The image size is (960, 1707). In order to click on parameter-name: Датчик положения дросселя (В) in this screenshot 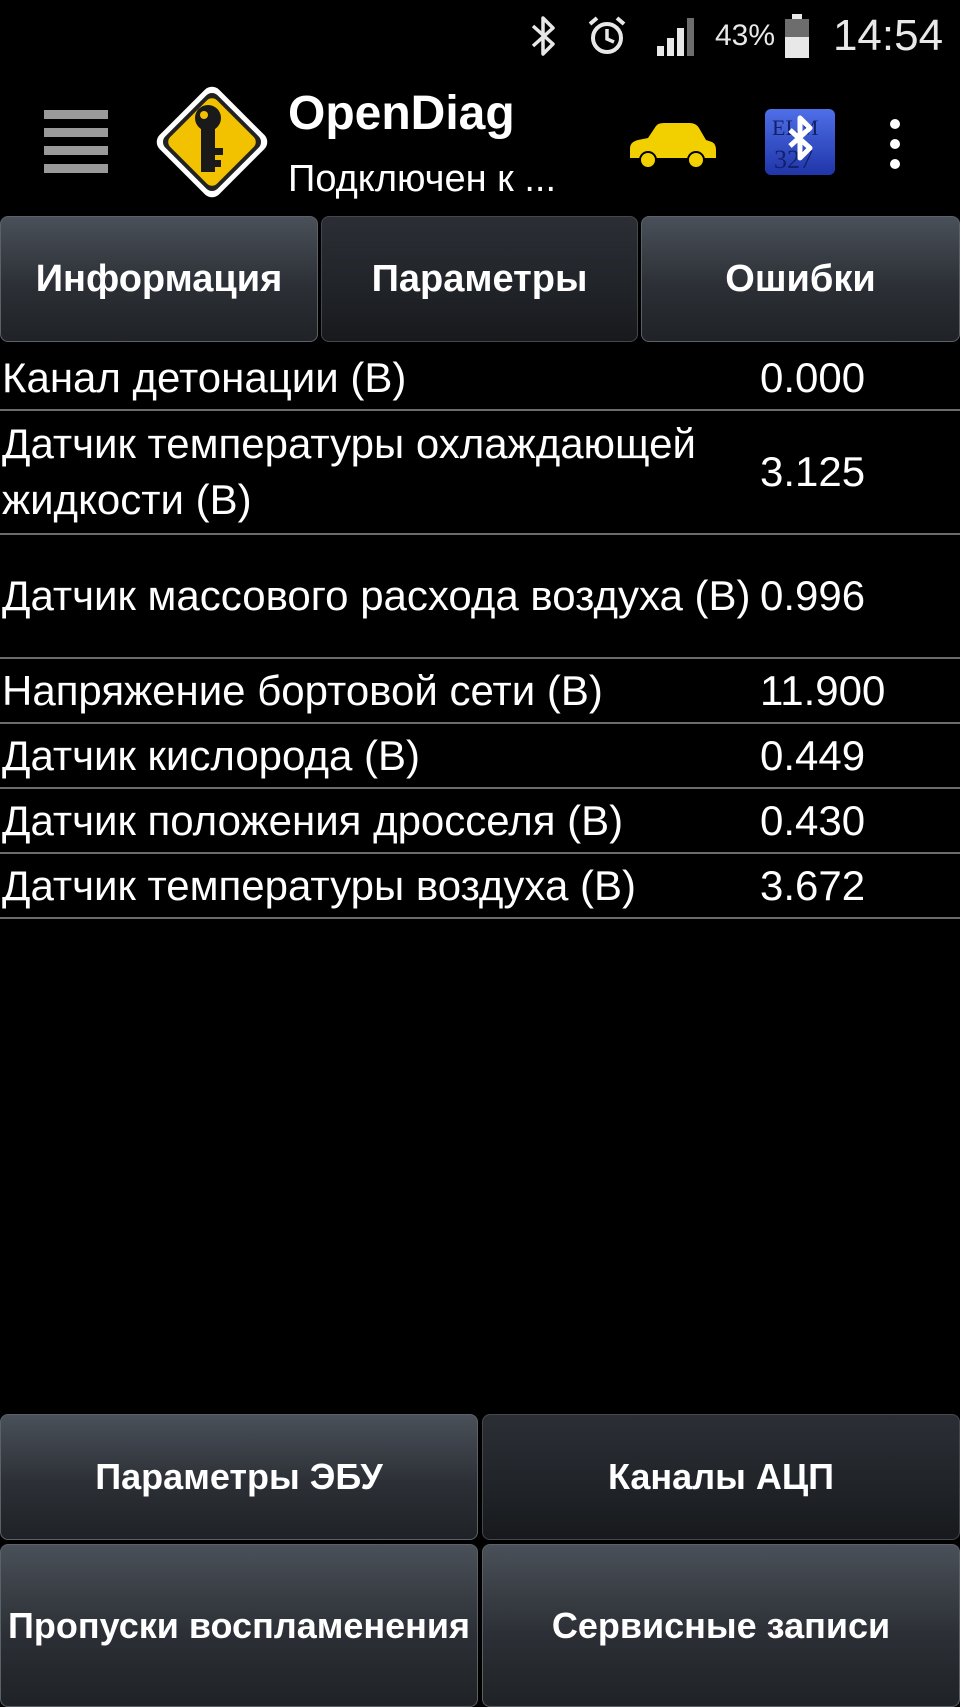, I will do `click(313, 820)`.